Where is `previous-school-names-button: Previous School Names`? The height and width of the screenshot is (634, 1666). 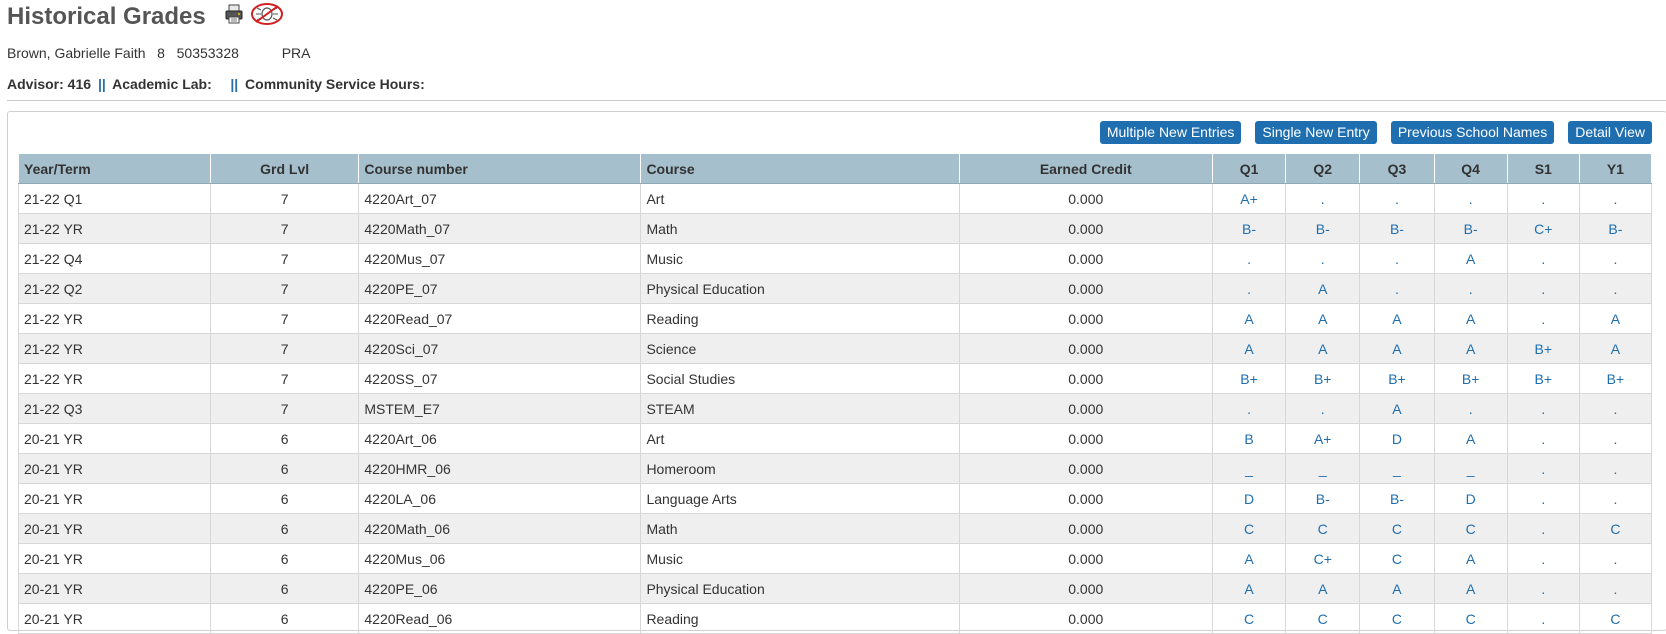 previous-school-names-button: Previous School Names is located at coordinates (1472, 132).